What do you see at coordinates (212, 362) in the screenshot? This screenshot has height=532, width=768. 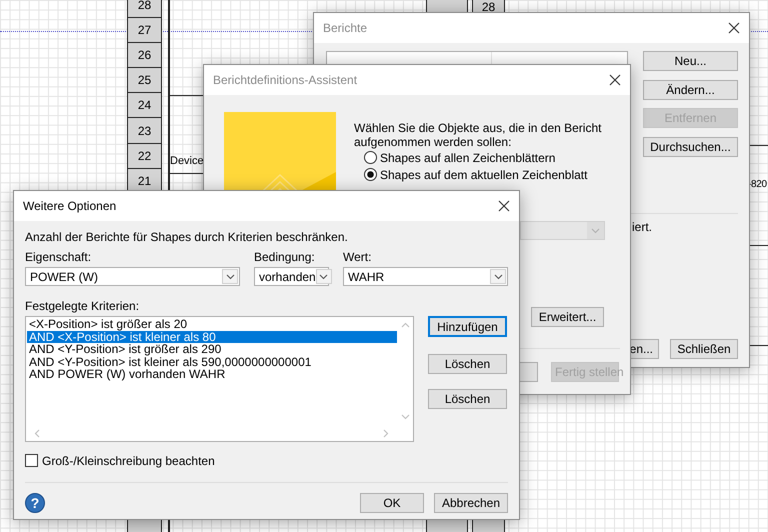 I see `list-item: AND <Y-Position> ist kleiner als 590,0000000000001` at bounding box center [212, 362].